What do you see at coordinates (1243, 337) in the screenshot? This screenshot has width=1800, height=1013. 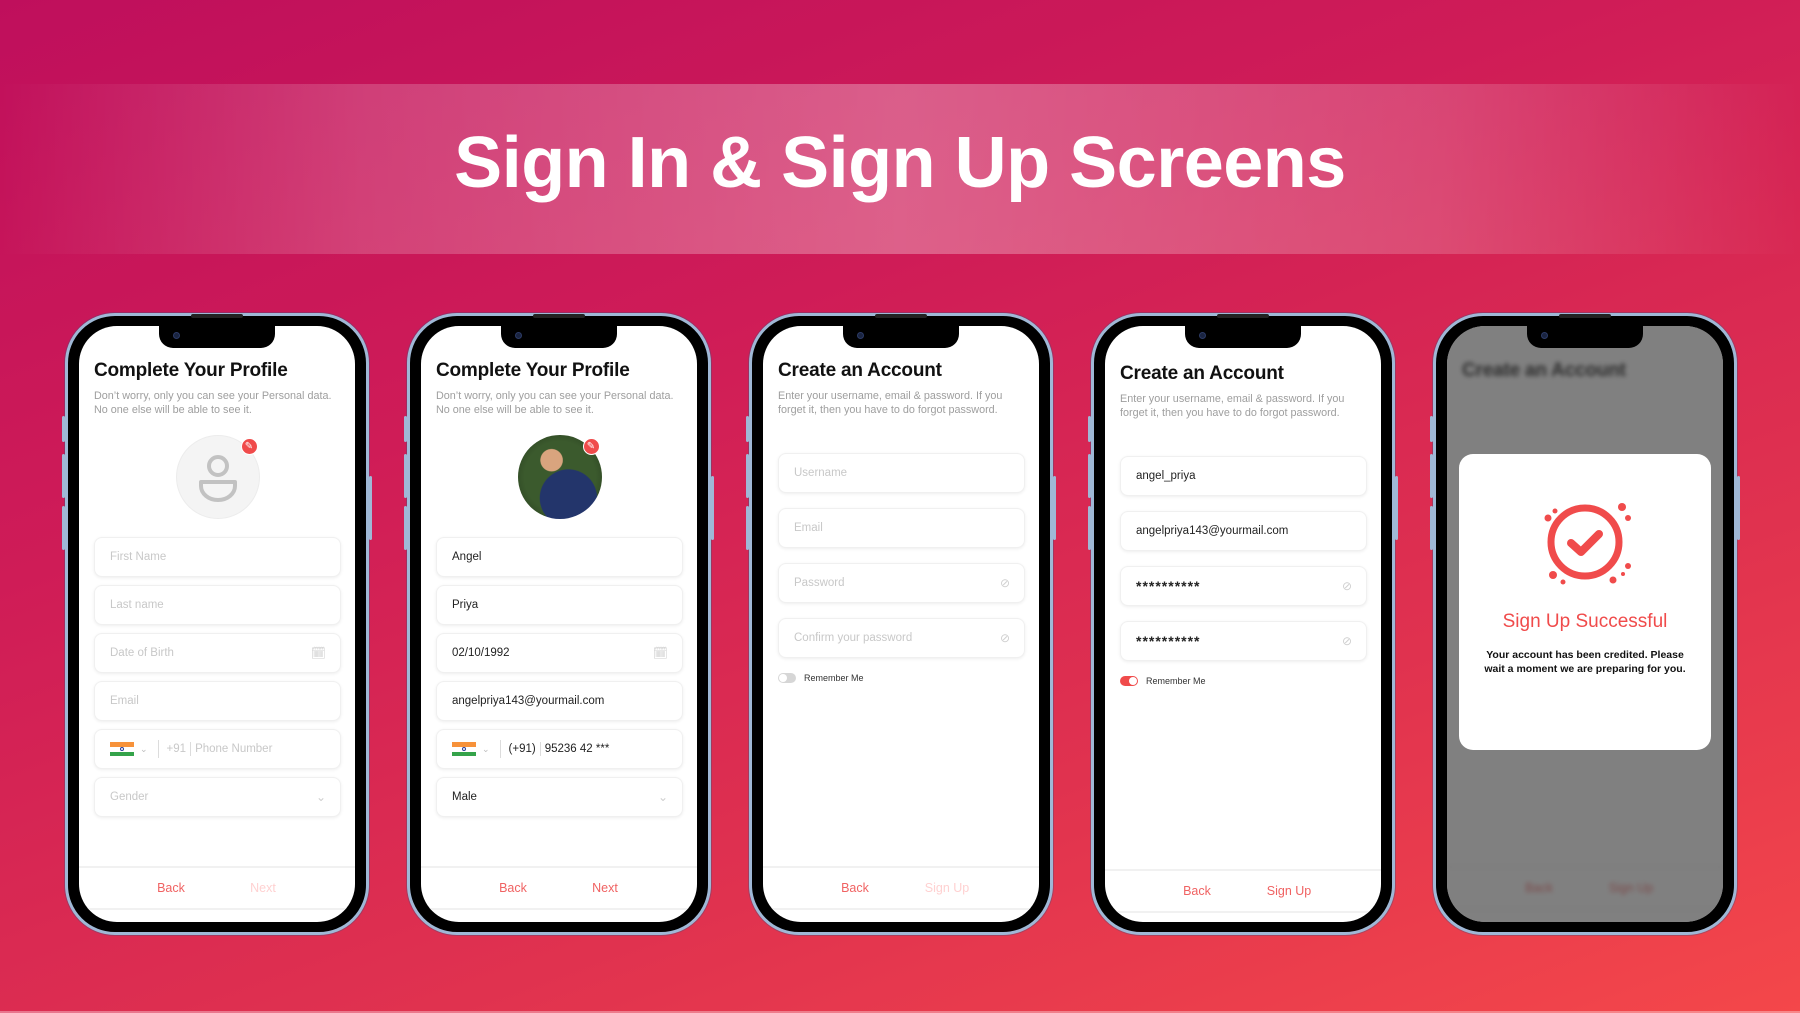 I see `notch` at bounding box center [1243, 337].